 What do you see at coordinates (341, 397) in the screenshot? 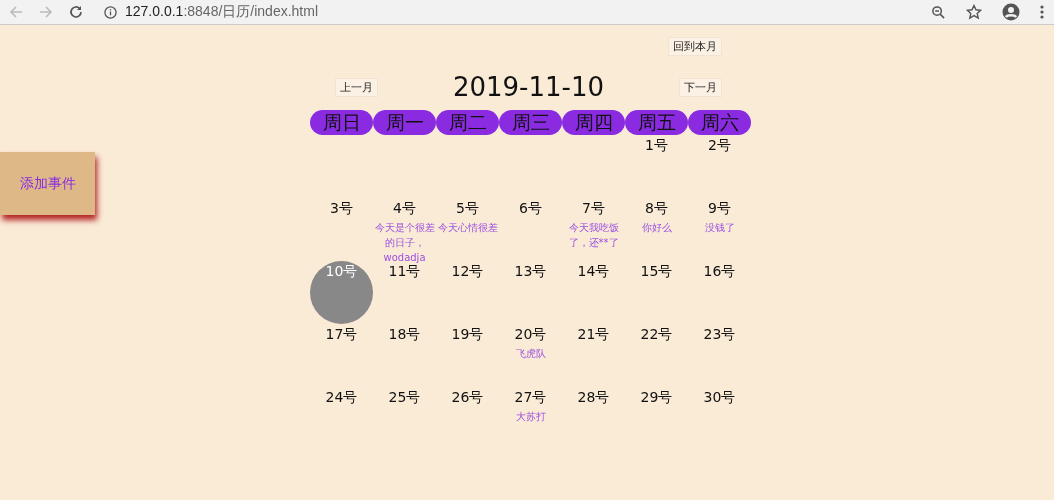
I see `day-number: 24号` at bounding box center [341, 397].